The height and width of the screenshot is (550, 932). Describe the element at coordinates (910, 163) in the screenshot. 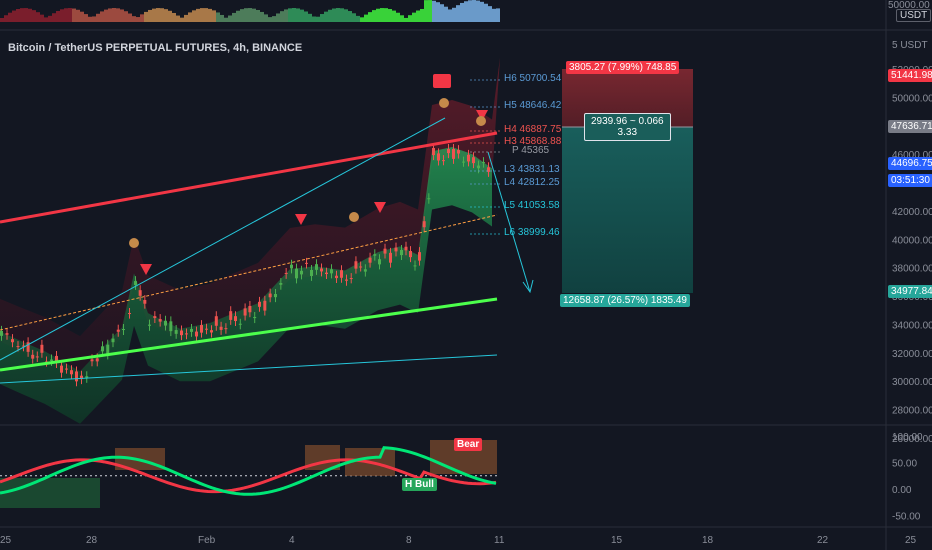

I see `price-badge: 44696.75` at that location.